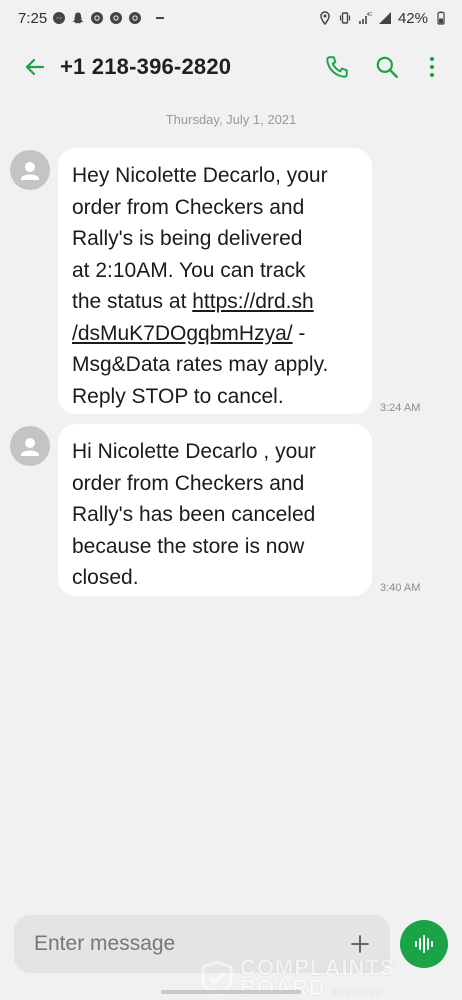  I want to click on location-icon, so click(325, 18).